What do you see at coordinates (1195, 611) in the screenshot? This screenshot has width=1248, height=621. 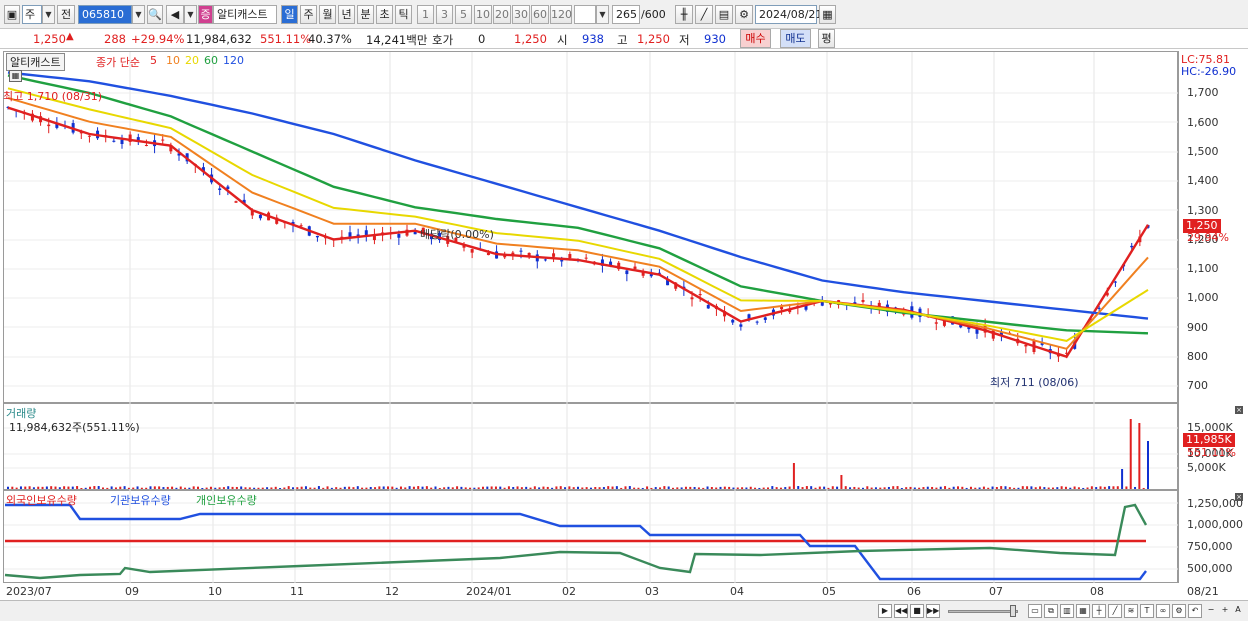 I see `back-icon: ↶` at bounding box center [1195, 611].